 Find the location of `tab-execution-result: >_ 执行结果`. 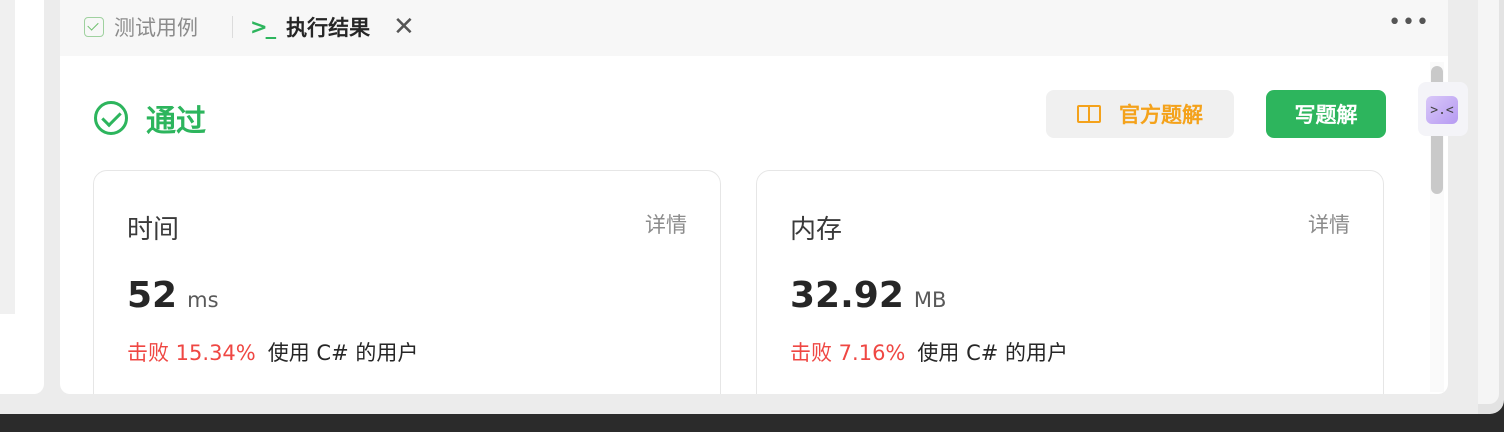

tab-execution-result: >_ 执行结果 is located at coordinates (310, 27).